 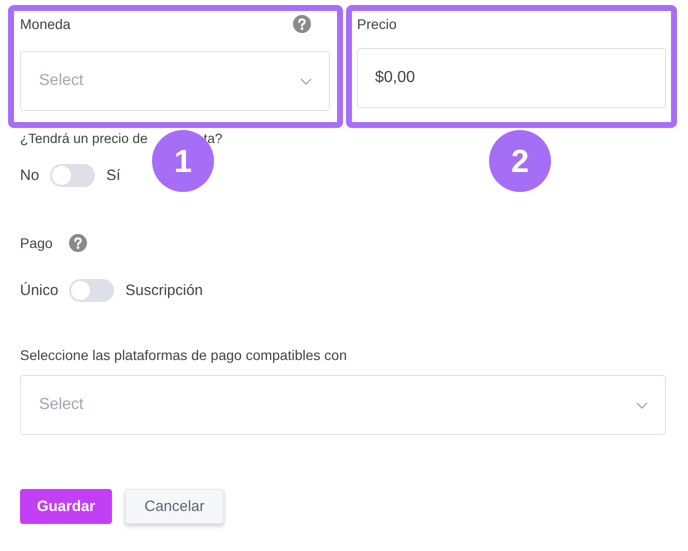 What do you see at coordinates (183, 355) in the screenshot?
I see `field-label: Seleccione las plataformas de pago compatibles con` at bounding box center [183, 355].